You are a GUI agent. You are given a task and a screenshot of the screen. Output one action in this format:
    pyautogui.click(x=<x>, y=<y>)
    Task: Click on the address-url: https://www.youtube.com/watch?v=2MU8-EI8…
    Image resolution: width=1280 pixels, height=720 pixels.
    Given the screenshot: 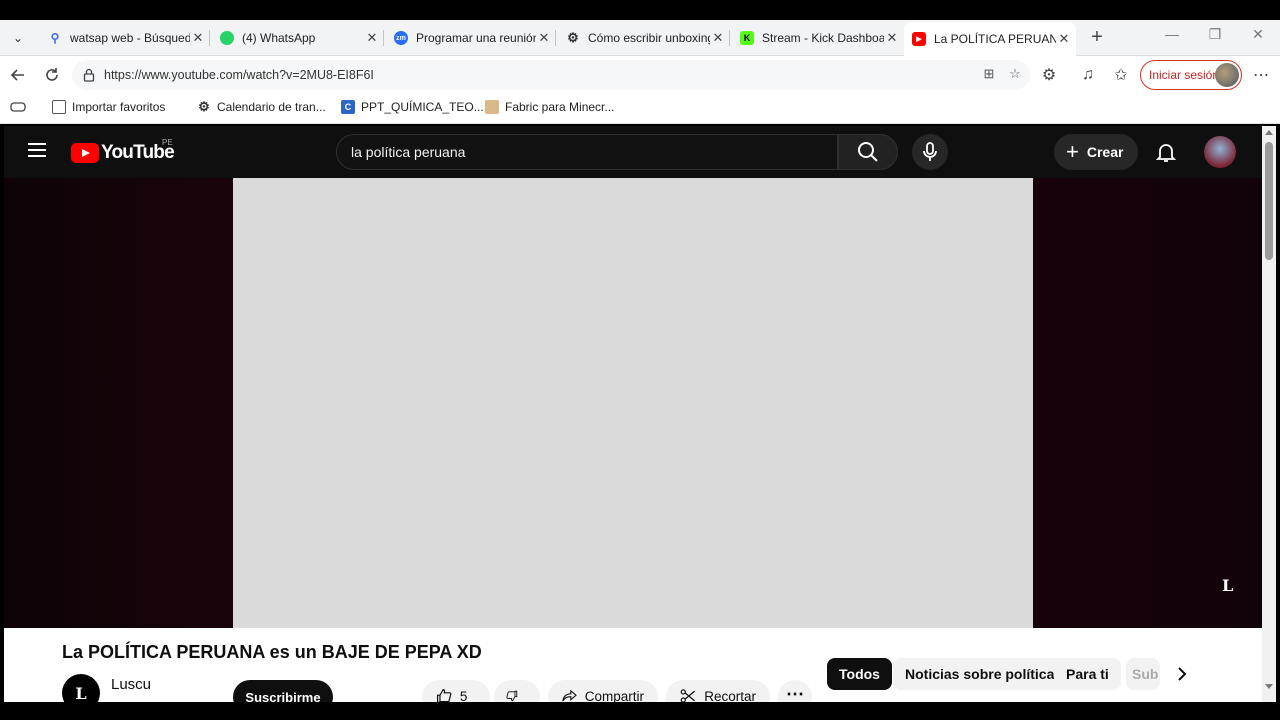 What is the action you would take?
    pyautogui.click(x=239, y=75)
    